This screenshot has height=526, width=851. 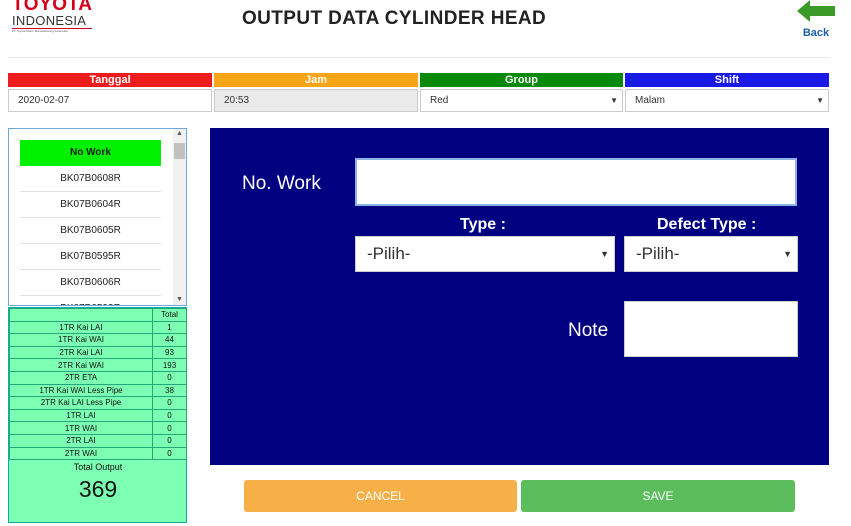 What do you see at coordinates (98, 428) in the screenshot?
I see `table-row: 1TR WAI 0` at bounding box center [98, 428].